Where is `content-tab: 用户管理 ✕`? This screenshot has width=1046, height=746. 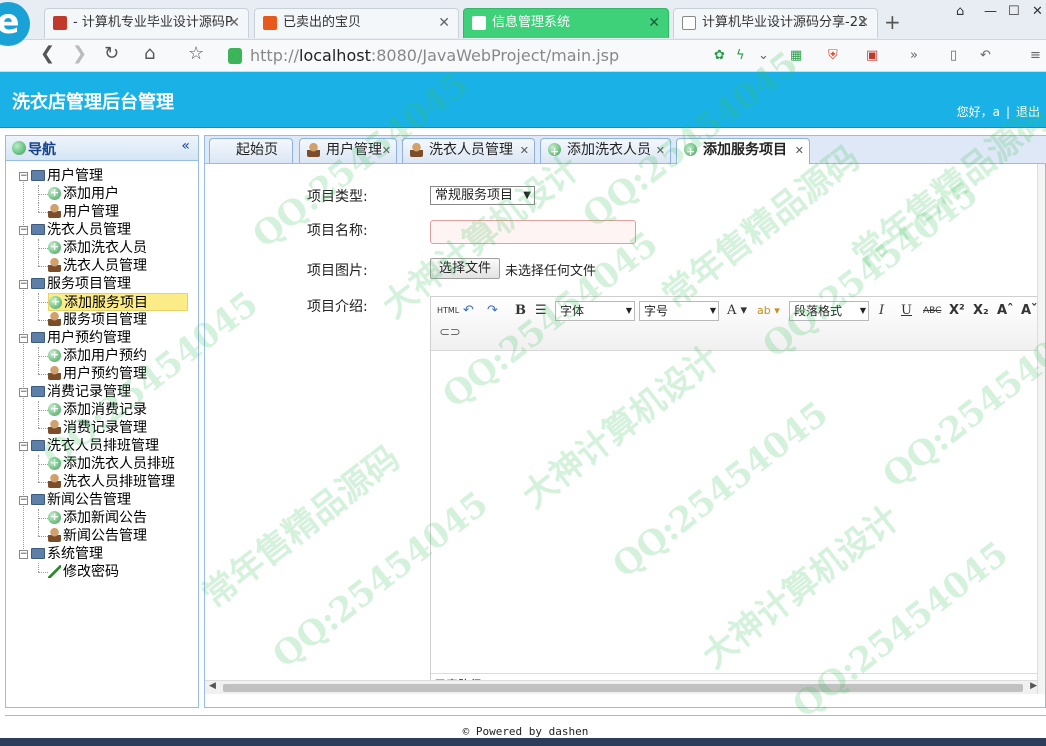 content-tab: 用户管理 ✕ is located at coordinates (348, 150).